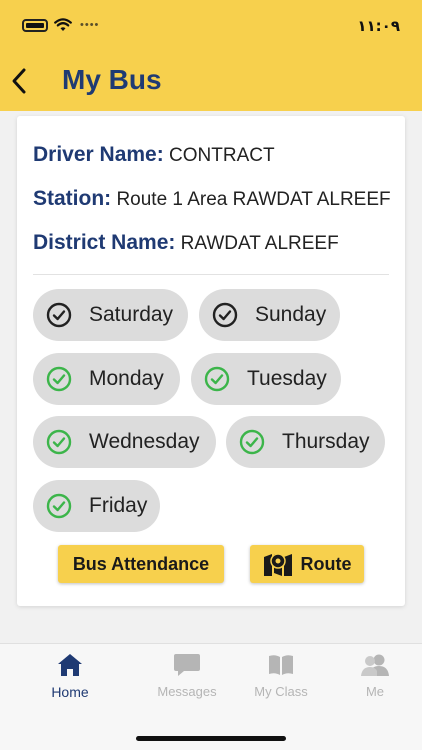 The height and width of the screenshot is (750, 422). I want to click on nav-label-me: Me, so click(375, 691).